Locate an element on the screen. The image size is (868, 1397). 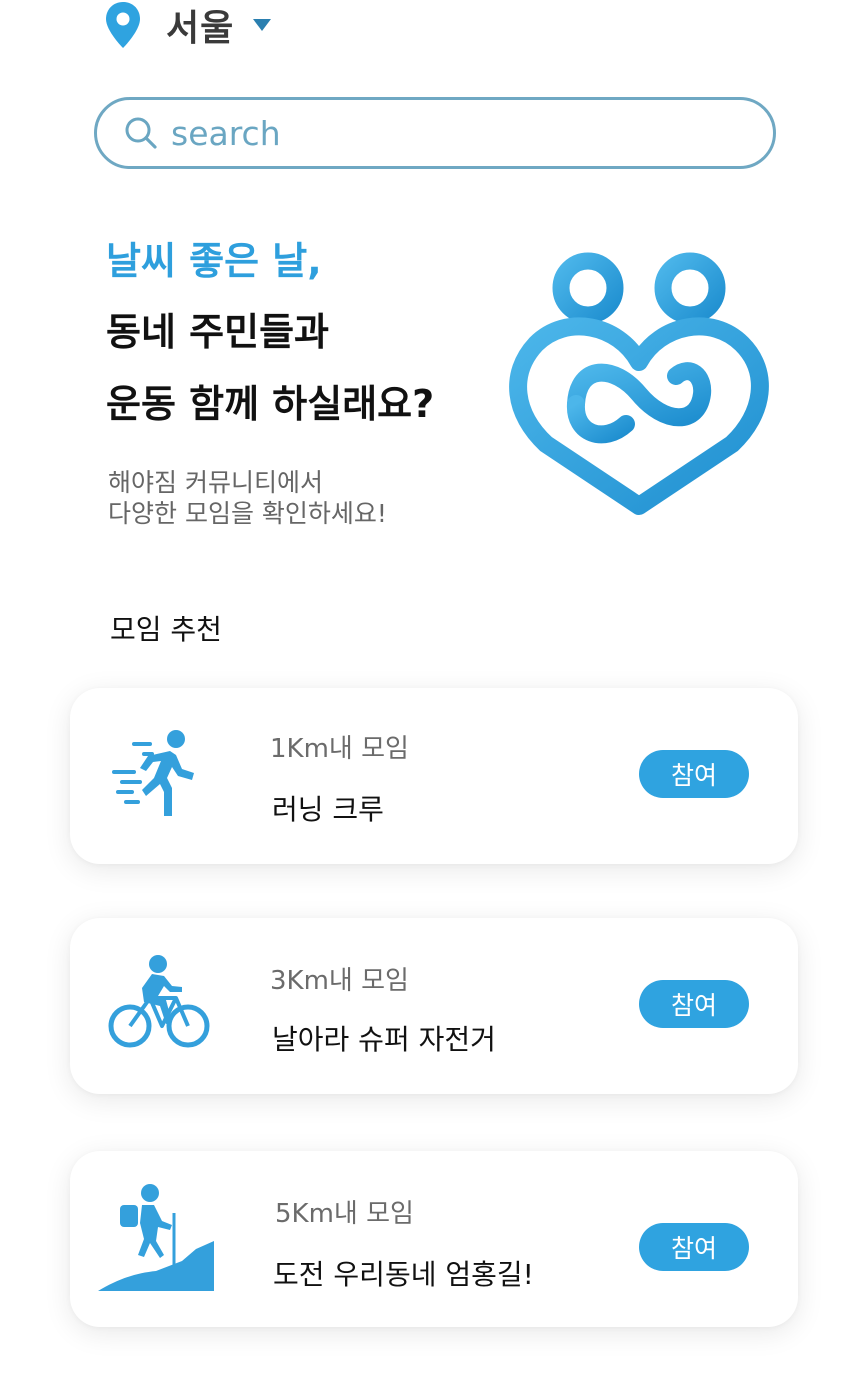
map-pin-icon is located at coordinates (123, 25).